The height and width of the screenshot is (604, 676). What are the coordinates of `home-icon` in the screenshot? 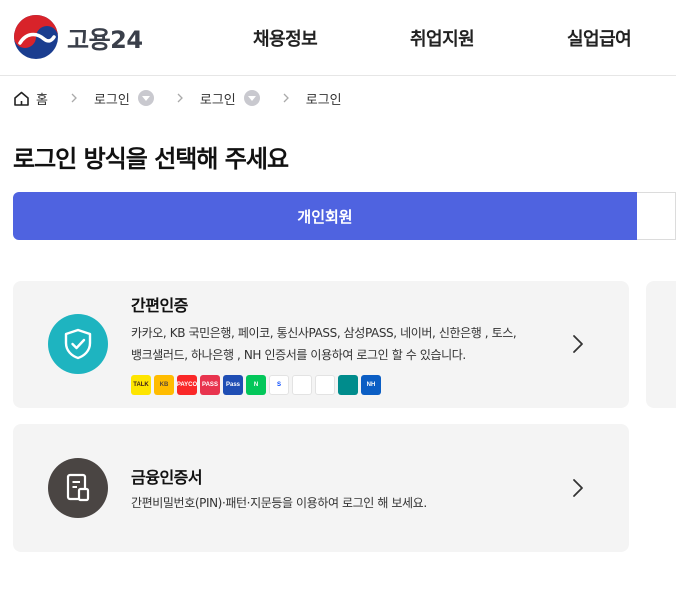 It's located at (21, 98).